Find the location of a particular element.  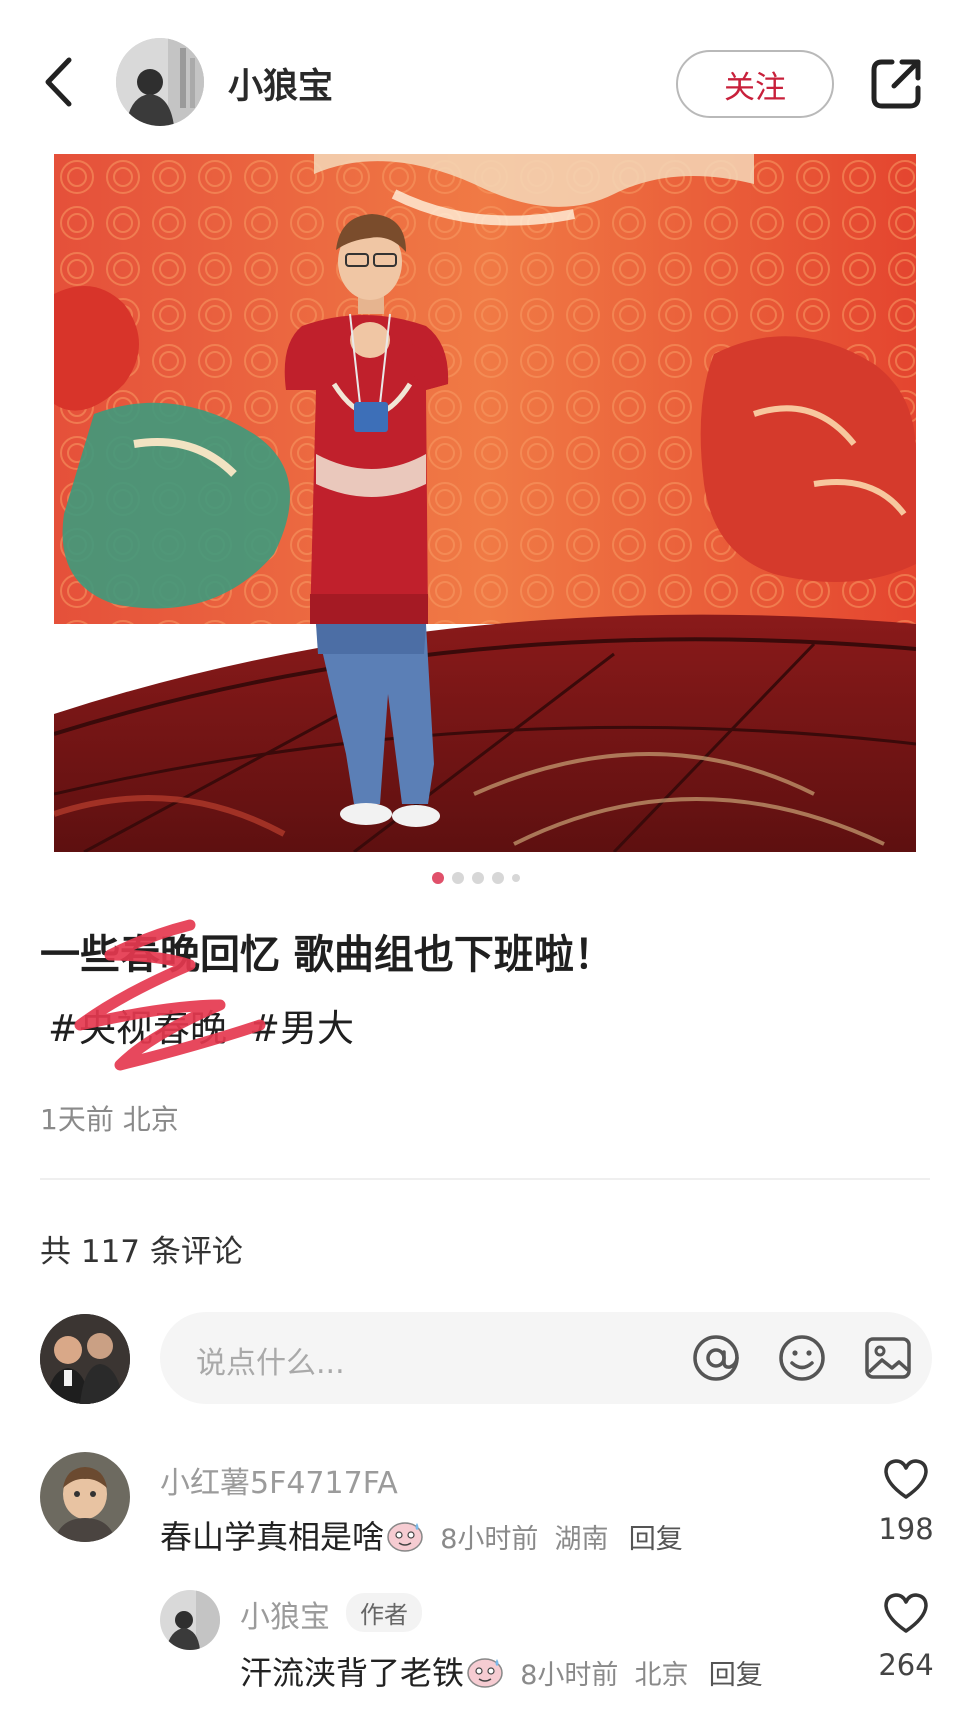

at-icon is located at coordinates (716, 1358).